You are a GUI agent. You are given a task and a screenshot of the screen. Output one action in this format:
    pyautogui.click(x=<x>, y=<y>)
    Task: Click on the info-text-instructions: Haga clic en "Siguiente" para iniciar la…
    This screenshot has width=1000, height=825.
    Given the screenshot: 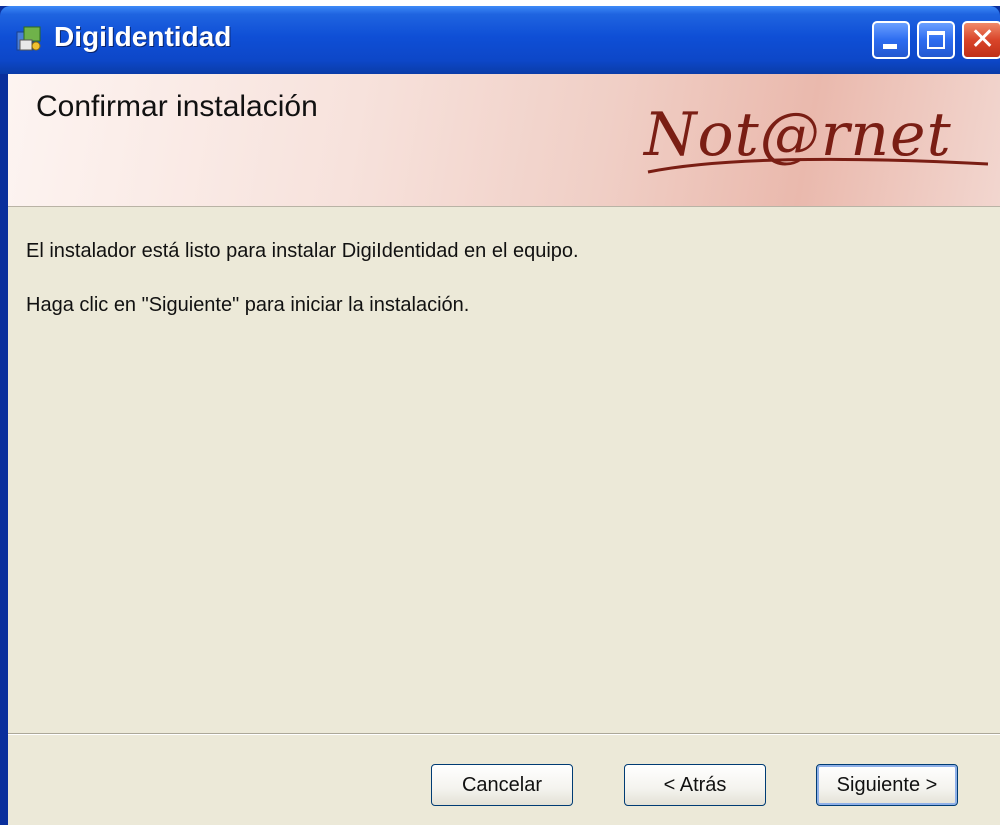 What is the action you would take?
    pyautogui.click(x=248, y=305)
    